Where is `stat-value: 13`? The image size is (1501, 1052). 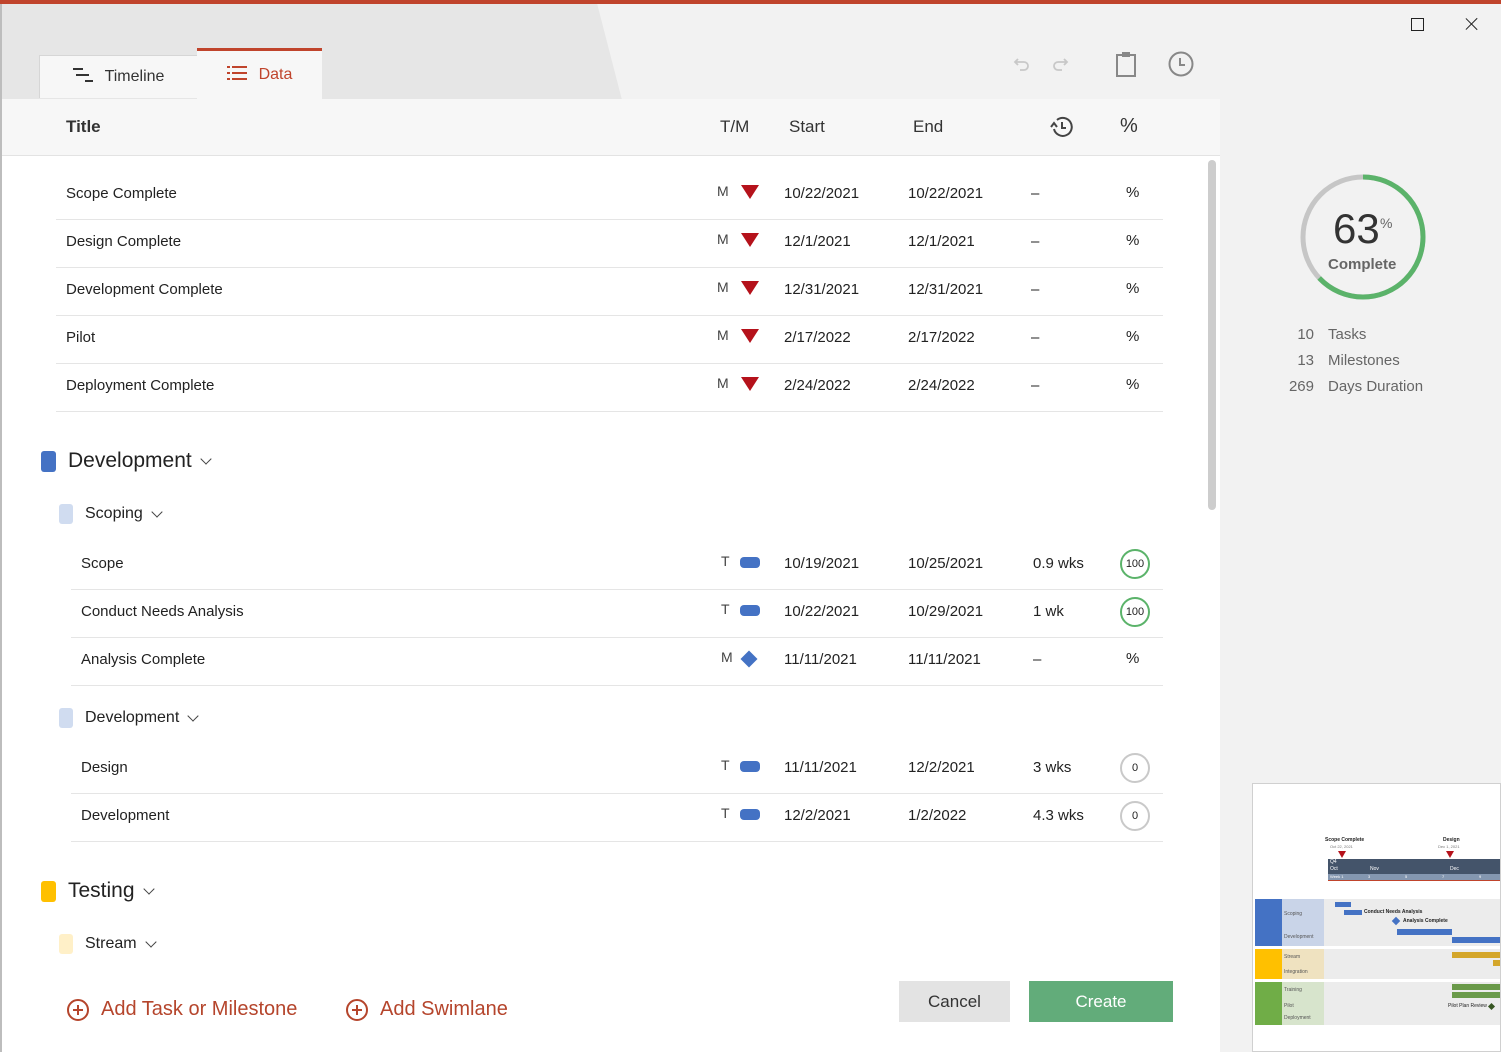 stat-value: 13 is located at coordinates (1305, 360).